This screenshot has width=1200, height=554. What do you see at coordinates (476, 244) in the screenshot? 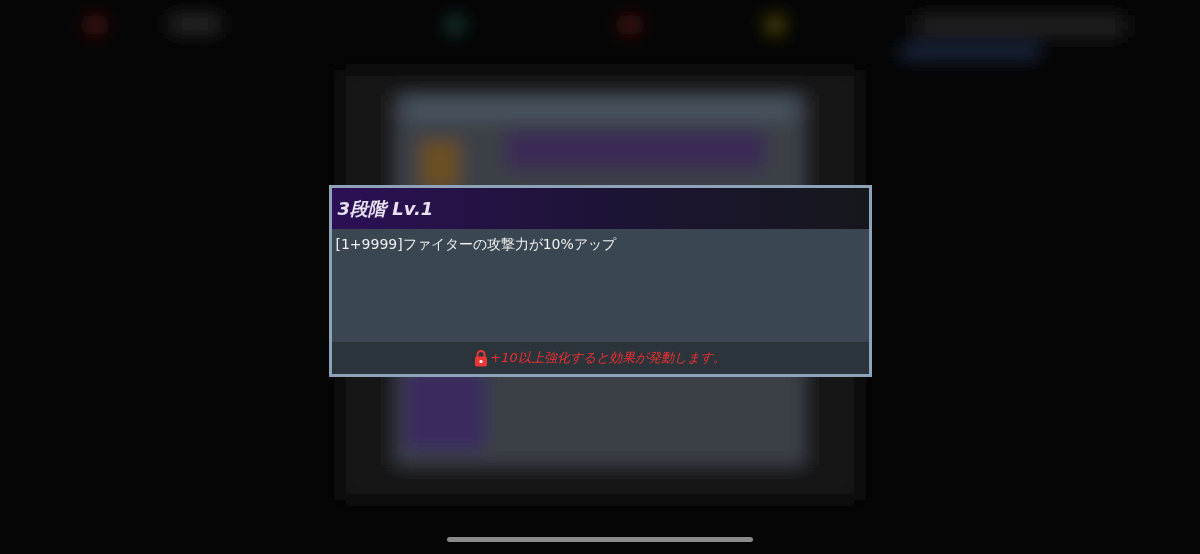
I see `effect-description: [1+9999]ファイターの攻撃力が10%アップ` at bounding box center [476, 244].